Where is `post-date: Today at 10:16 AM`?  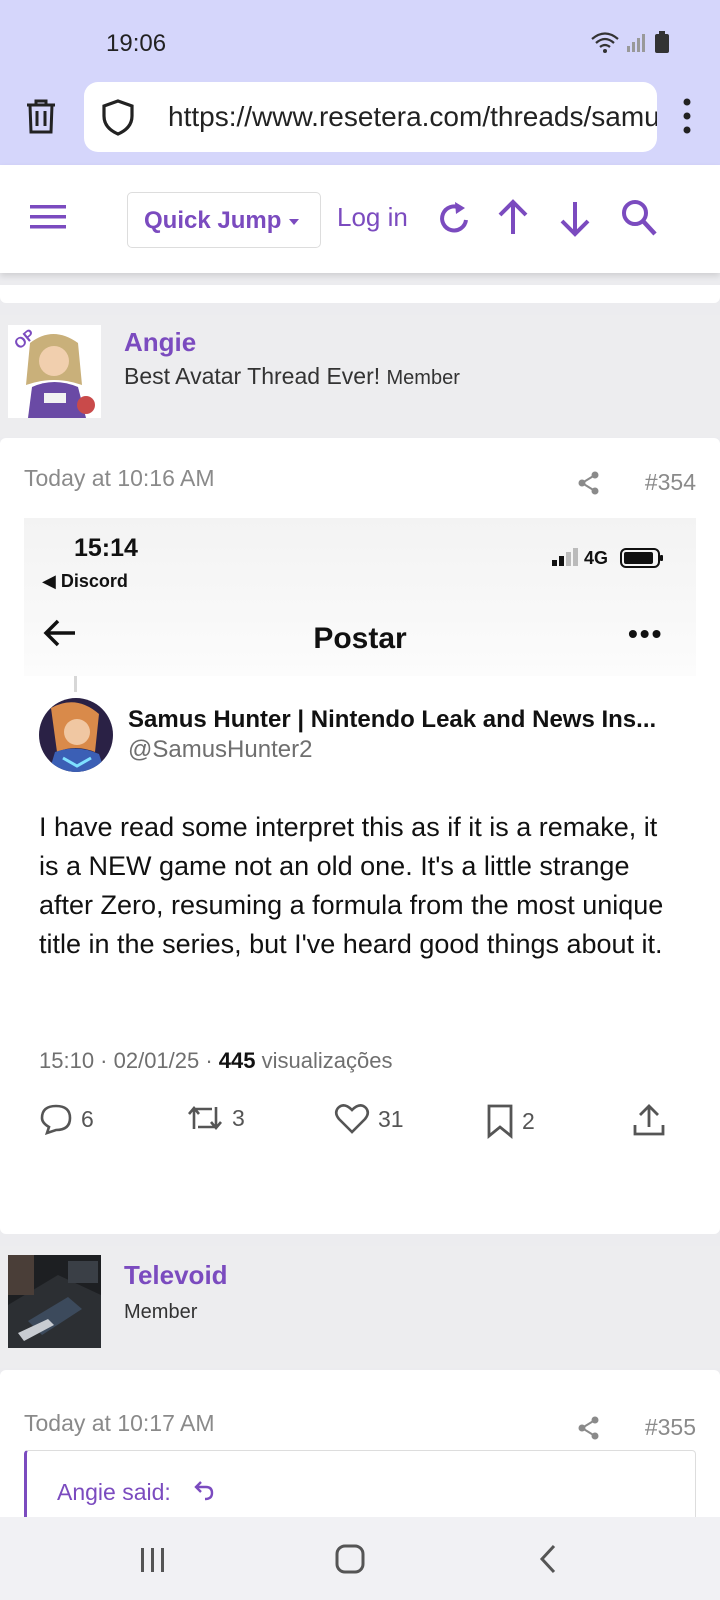
post-date: Today at 10:16 AM is located at coordinates (119, 478).